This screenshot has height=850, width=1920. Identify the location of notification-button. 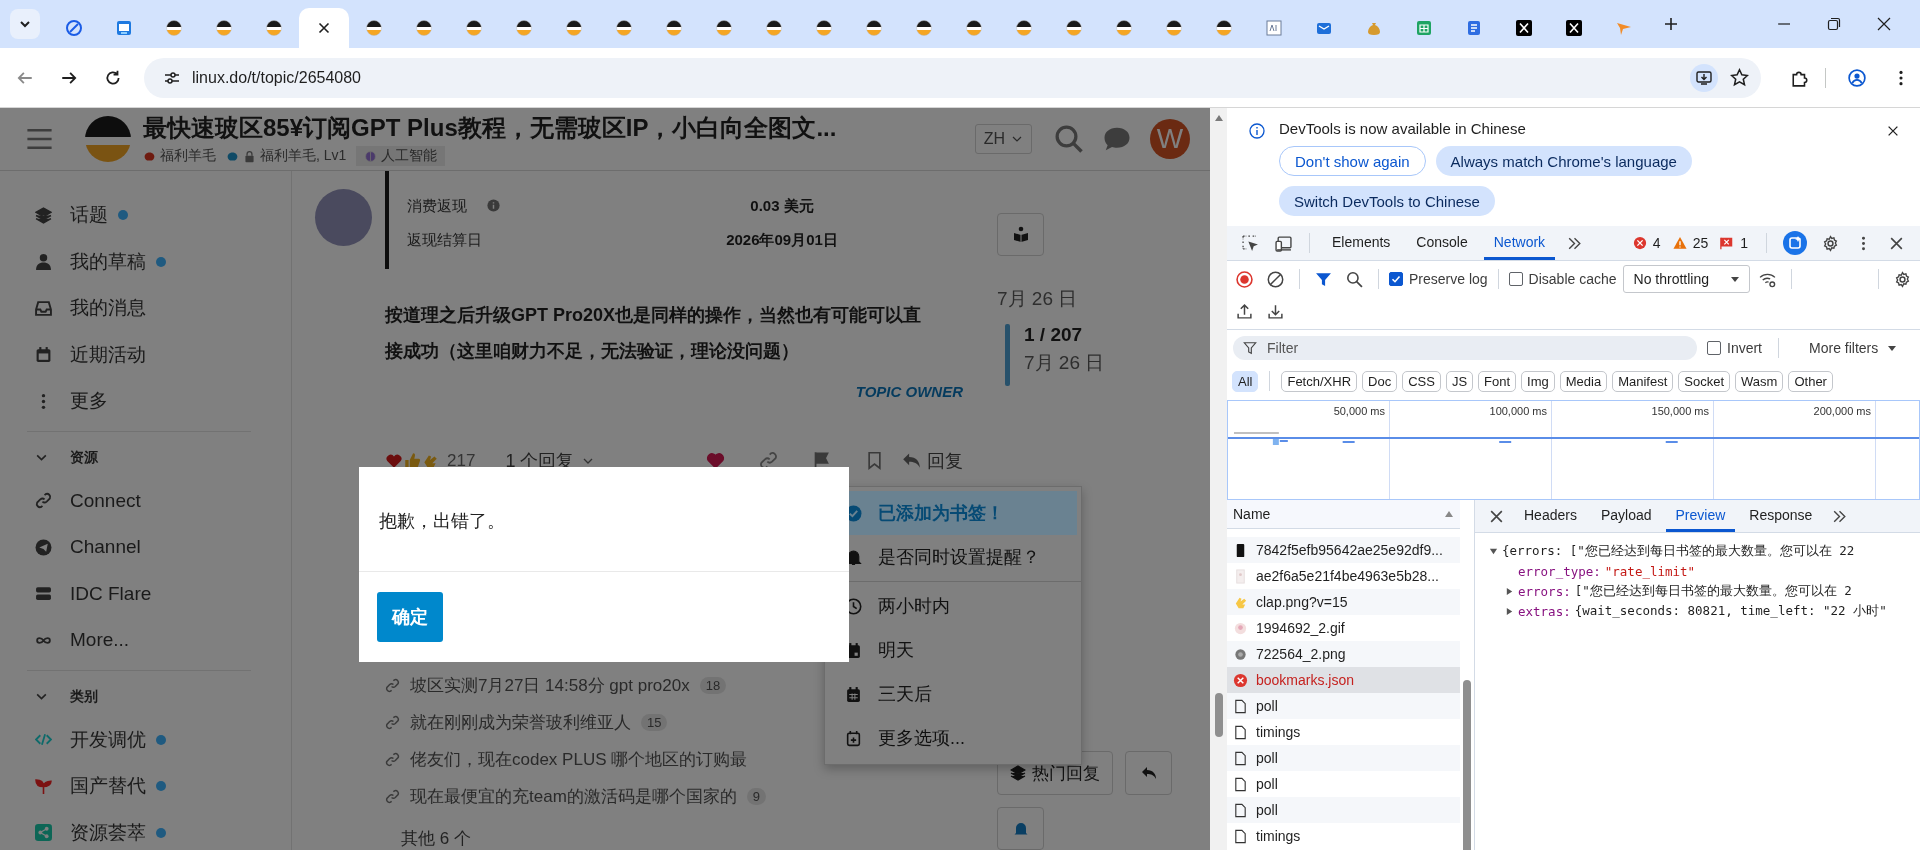
(1020, 828).